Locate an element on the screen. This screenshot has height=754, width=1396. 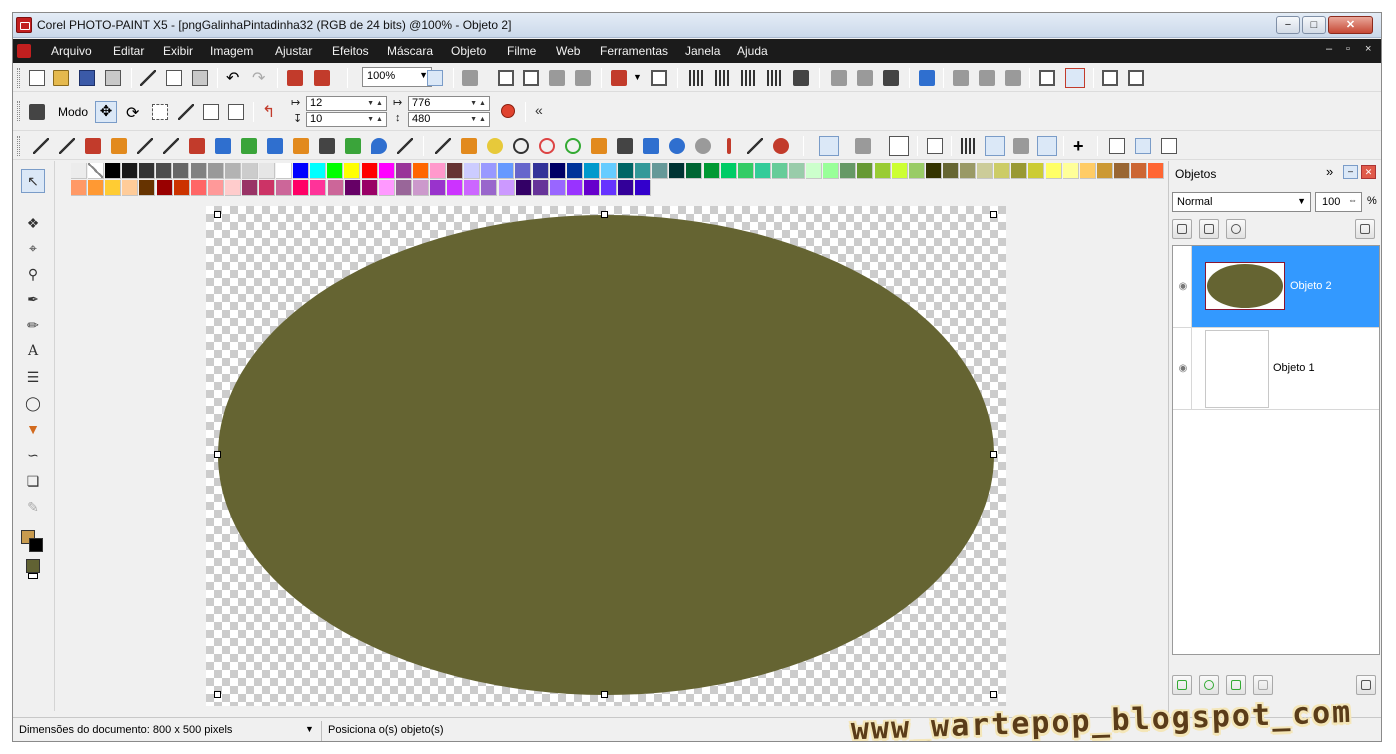
toolbar-grip is located at coordinates (18, 111).